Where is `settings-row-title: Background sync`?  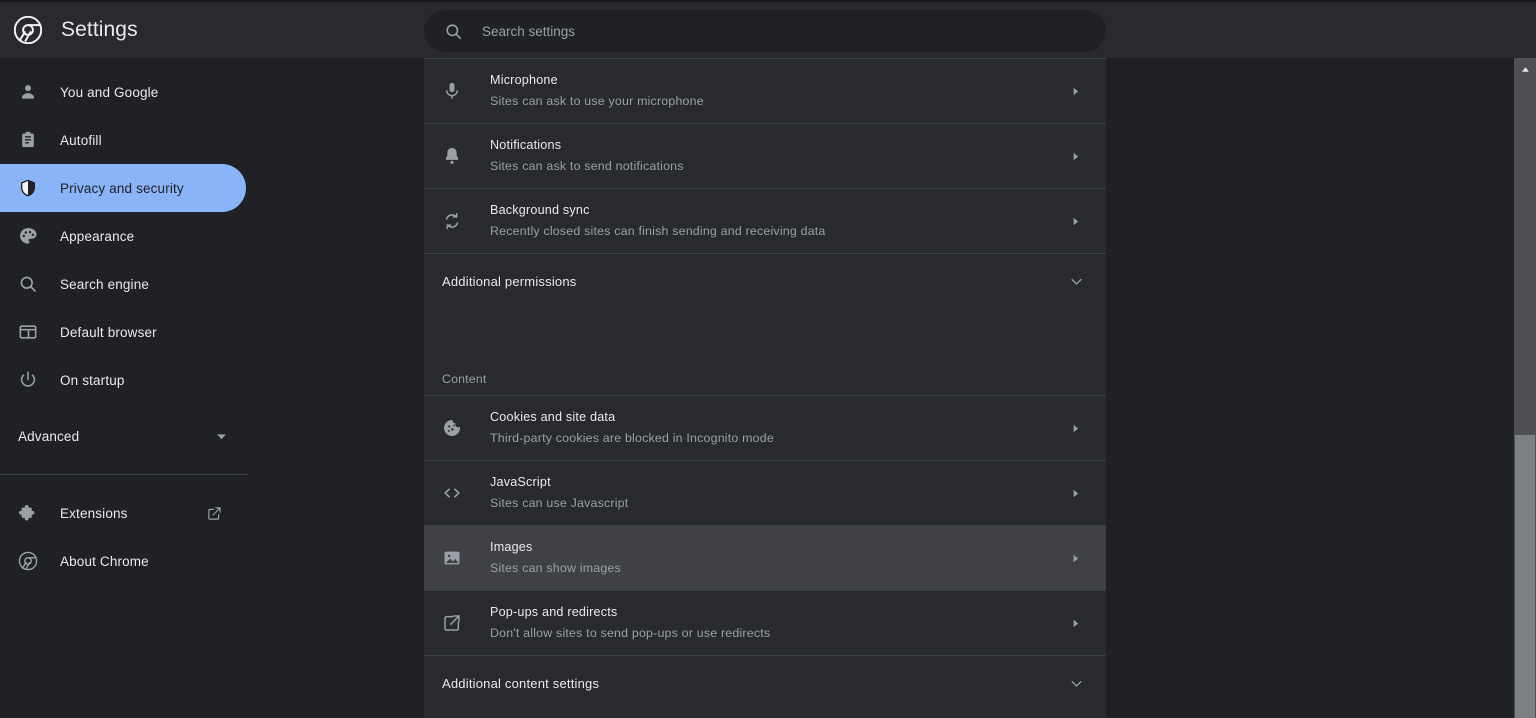 settings-row-title: Background sync is located at coordinates (540, 210).